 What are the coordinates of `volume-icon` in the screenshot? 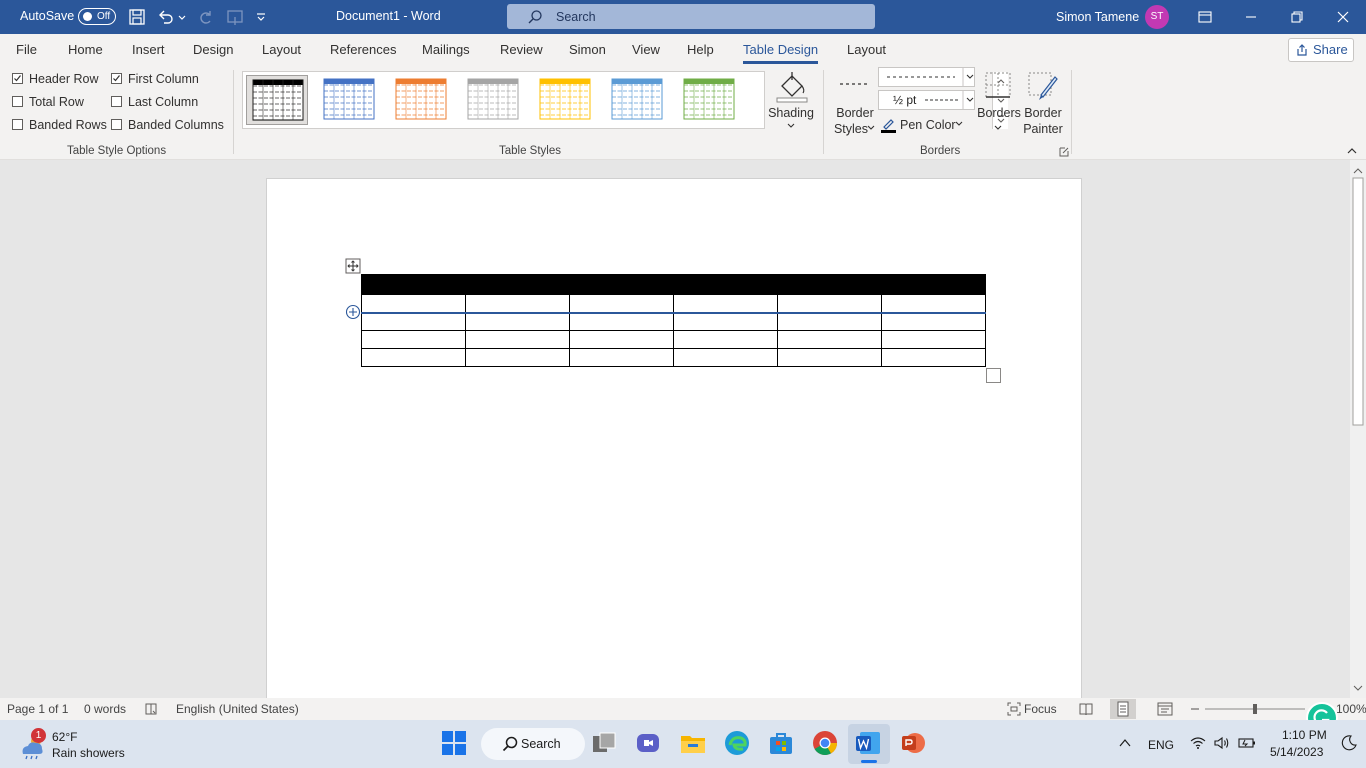 It's located at (1222, 743).